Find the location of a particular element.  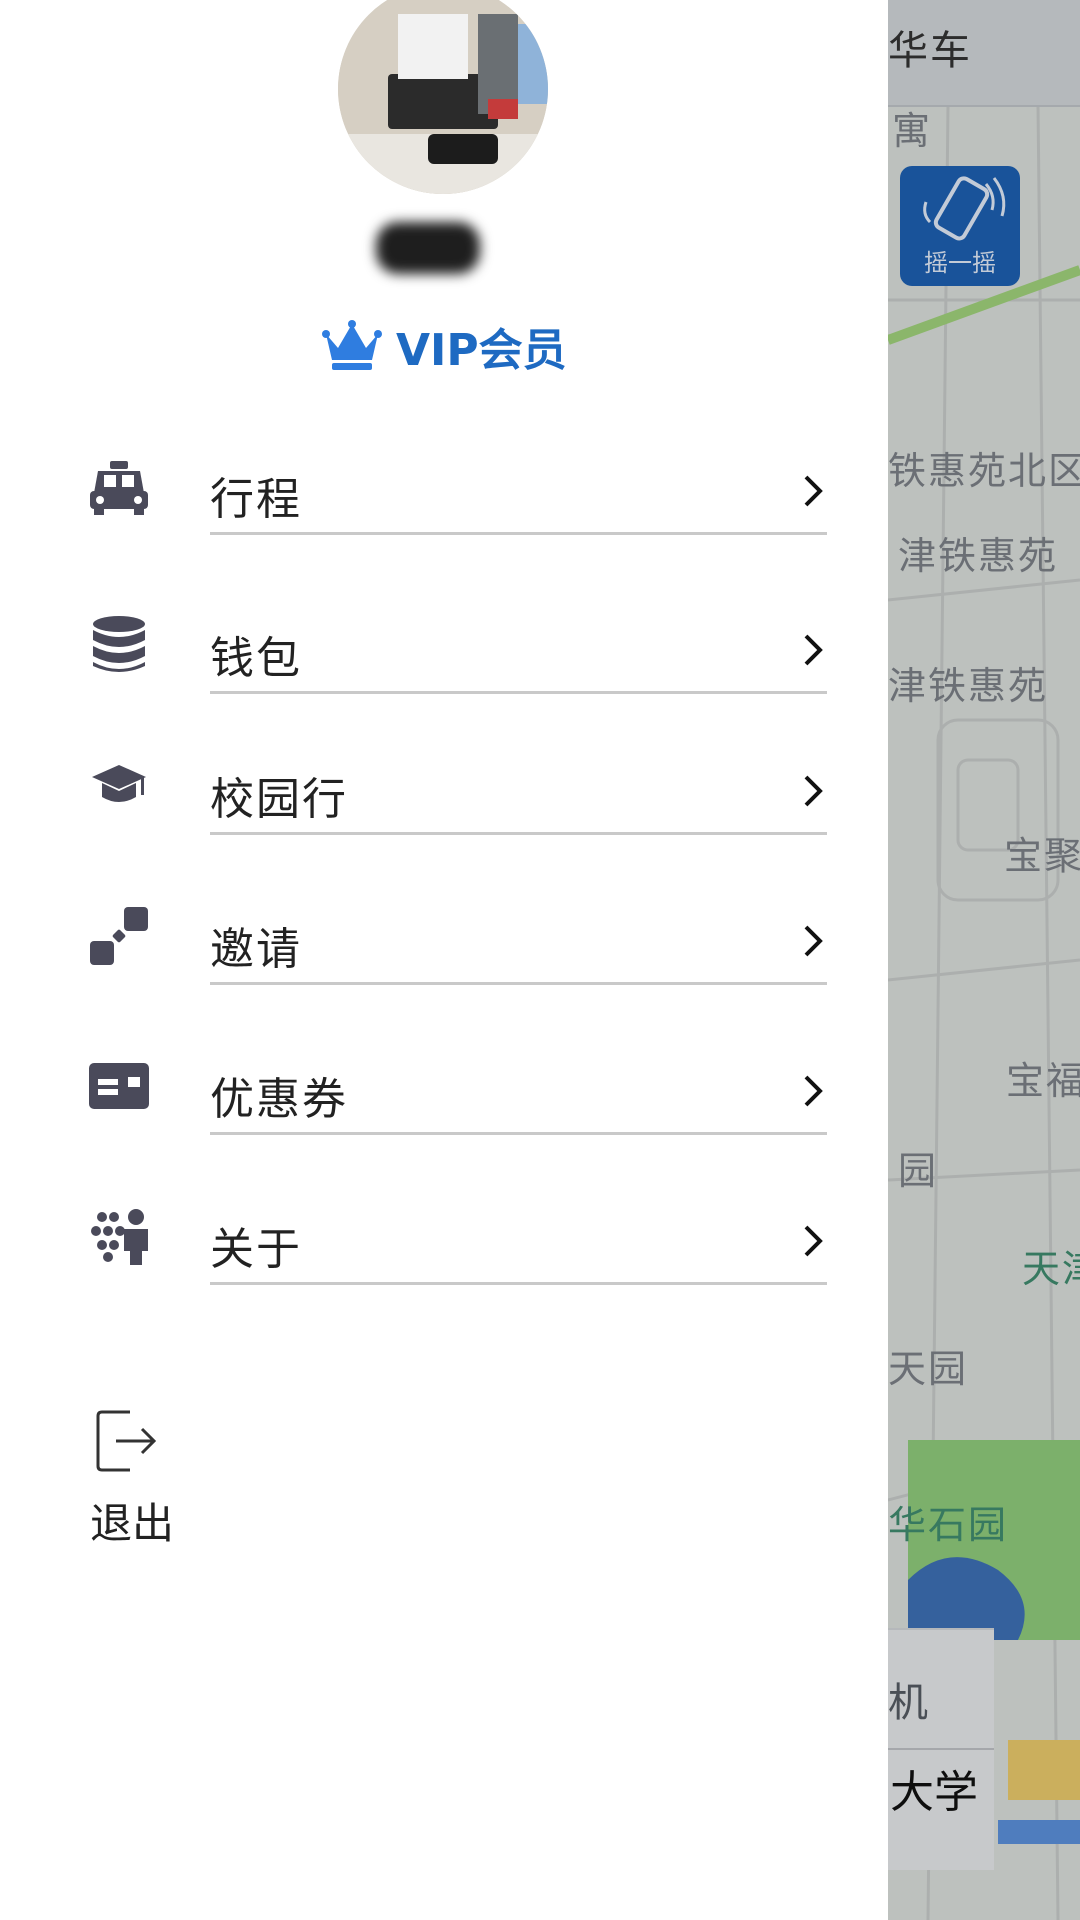

crown-icon is located at coordinates (352, 345).